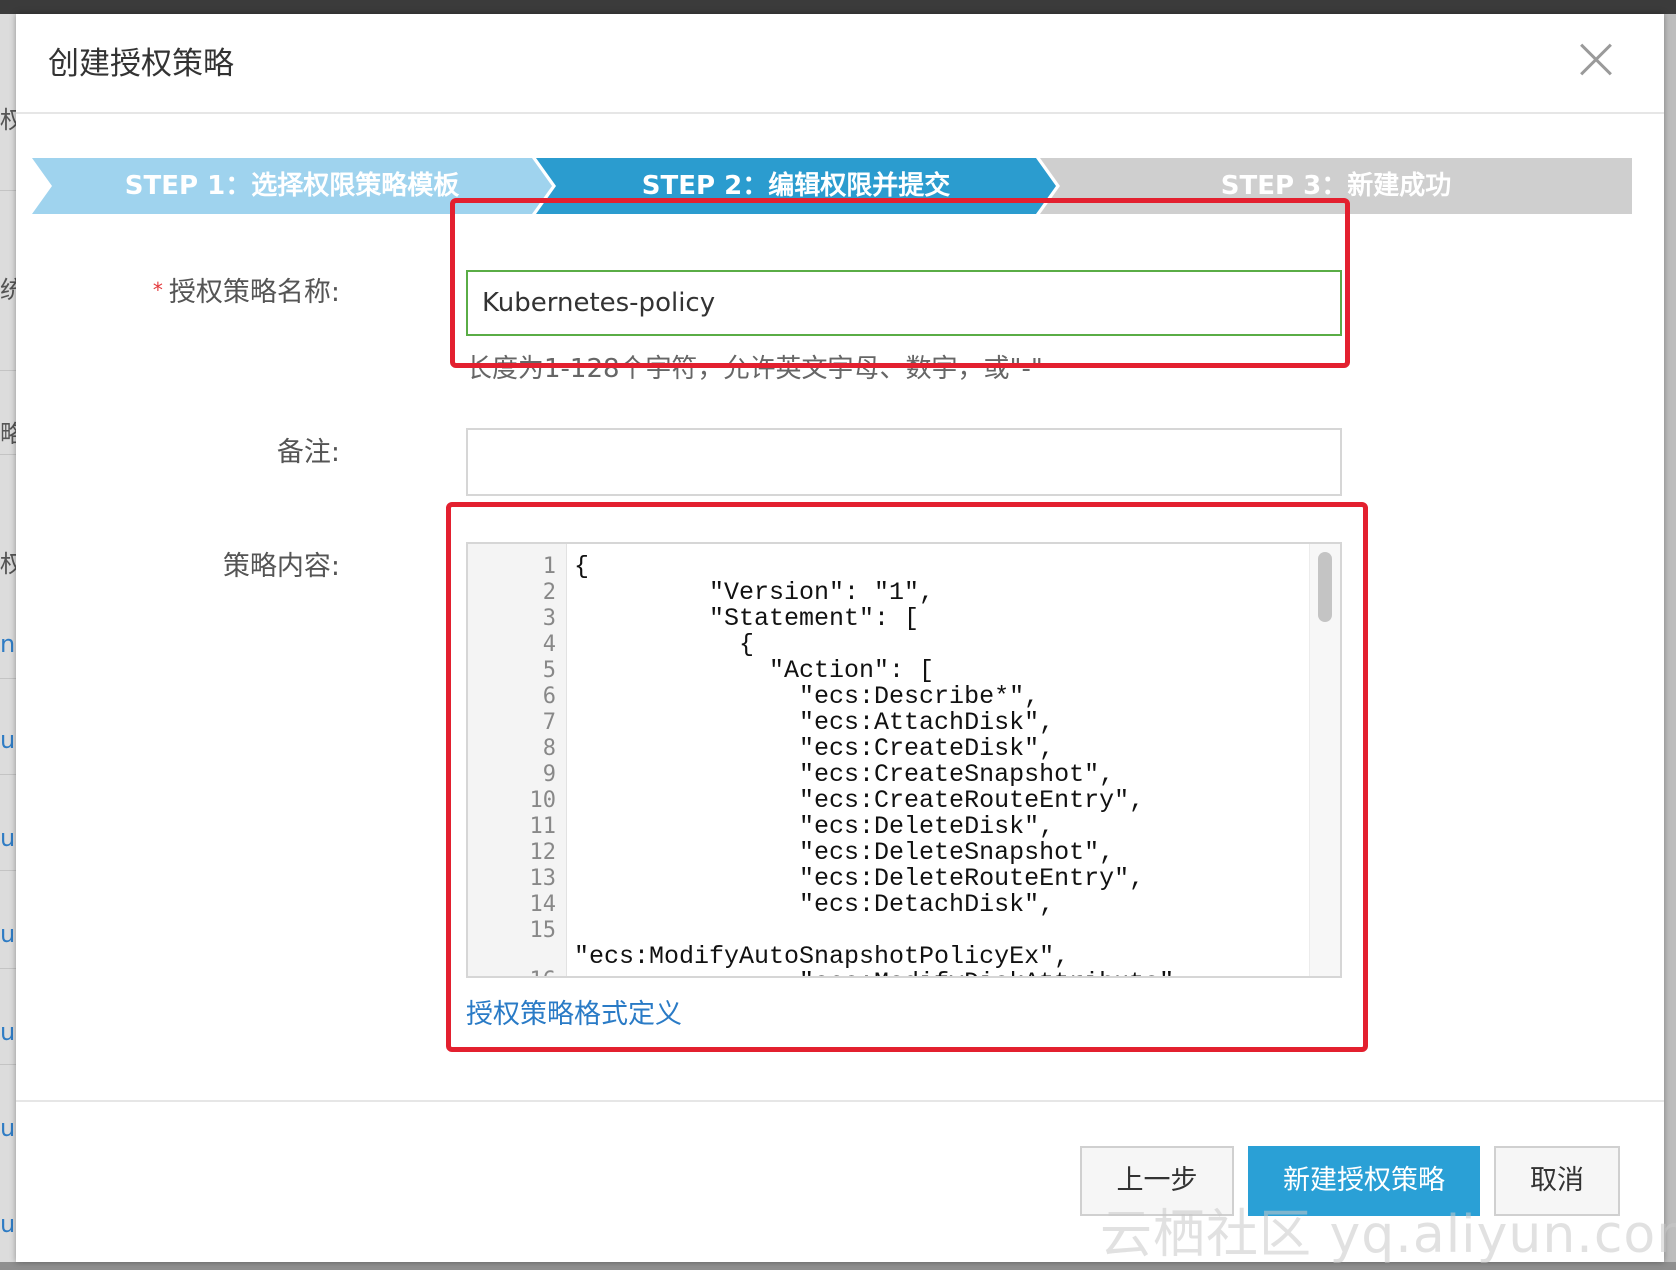 This screenshot has width=1676, height=1270. I want to click on background-peek-text: 略, so click(8, 434).